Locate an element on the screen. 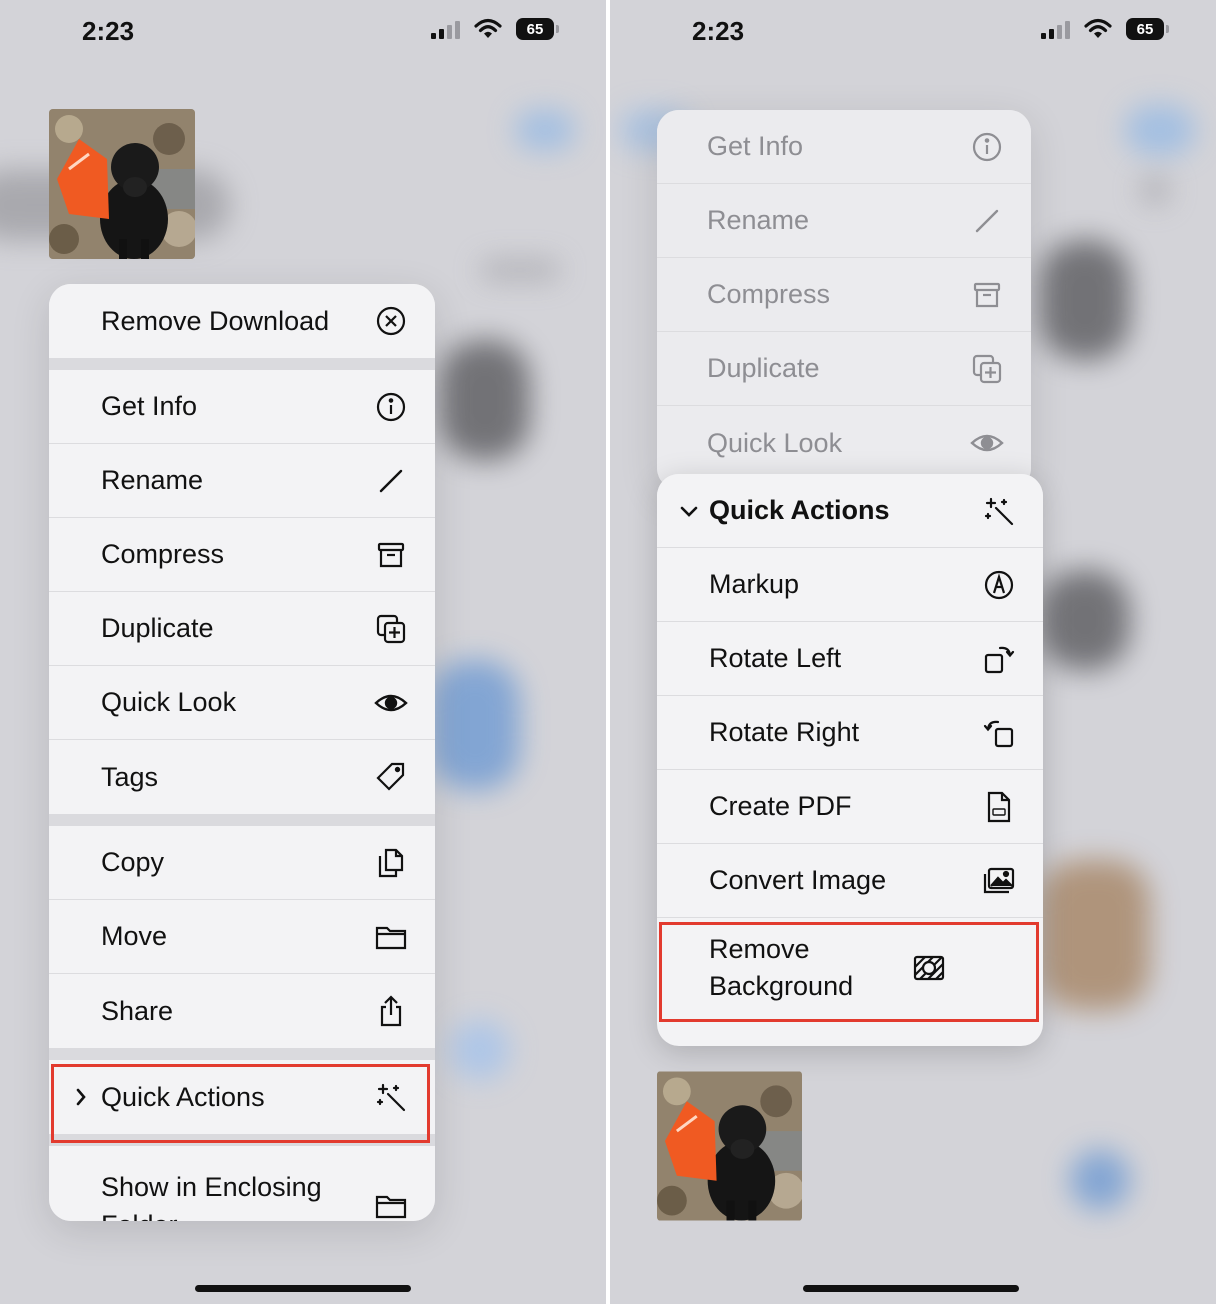 This screenshot has width=1216, height=1304. quick-actions-header: Quick Actions is located at coordinates (850, 511).